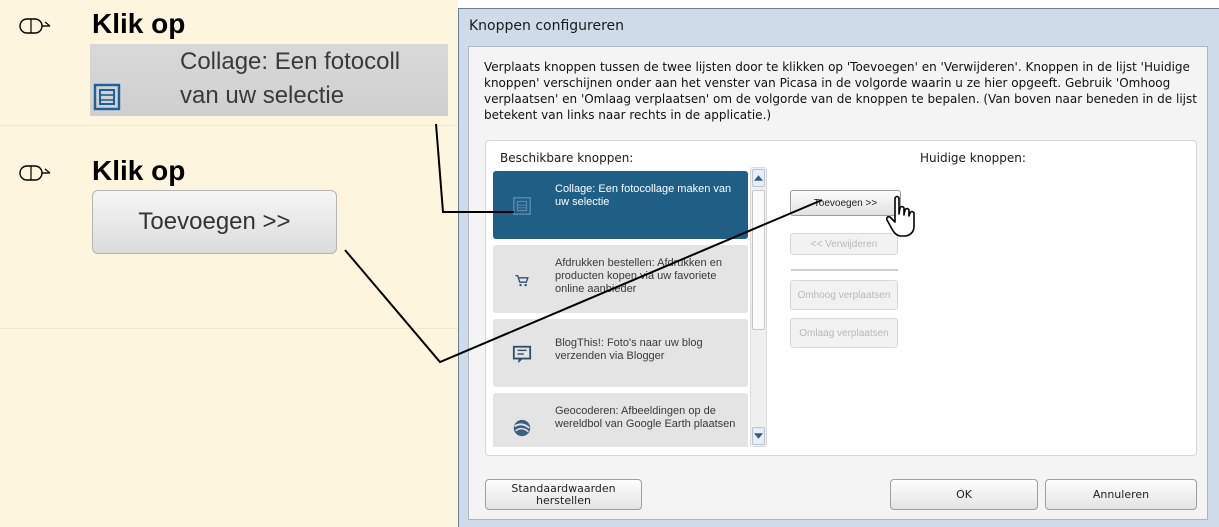 The image size is (1219, 527). I want to click on hand-cursor-icon, so click(902, 216).